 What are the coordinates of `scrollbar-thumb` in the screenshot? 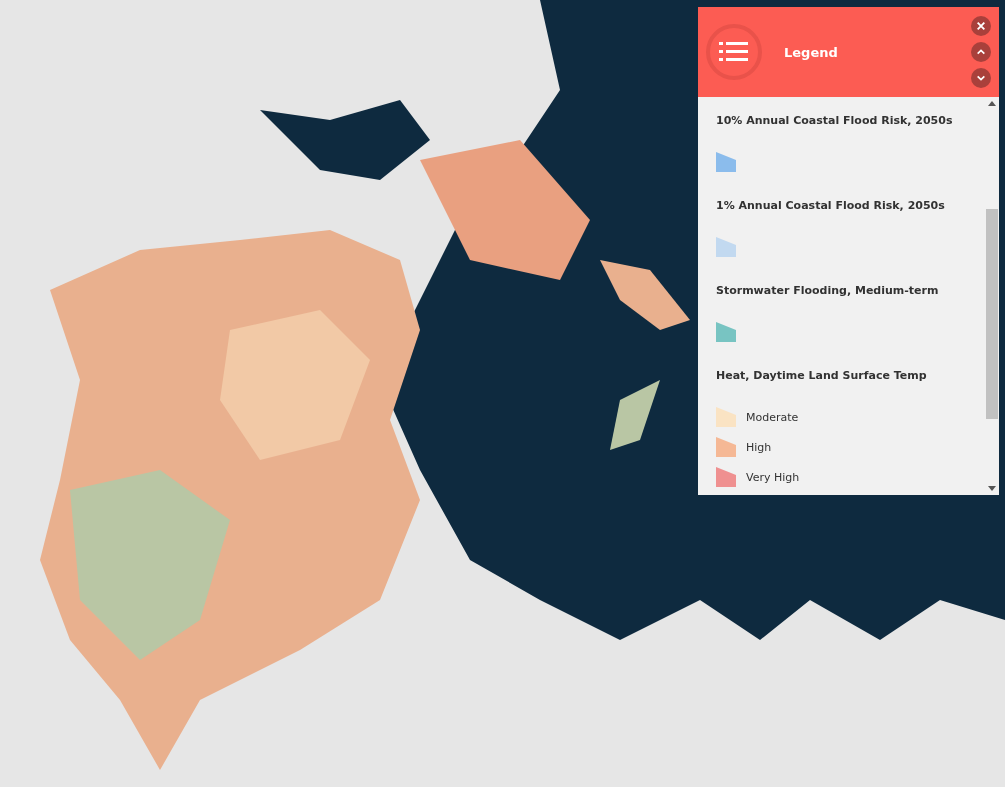 It's located at (992, 314).